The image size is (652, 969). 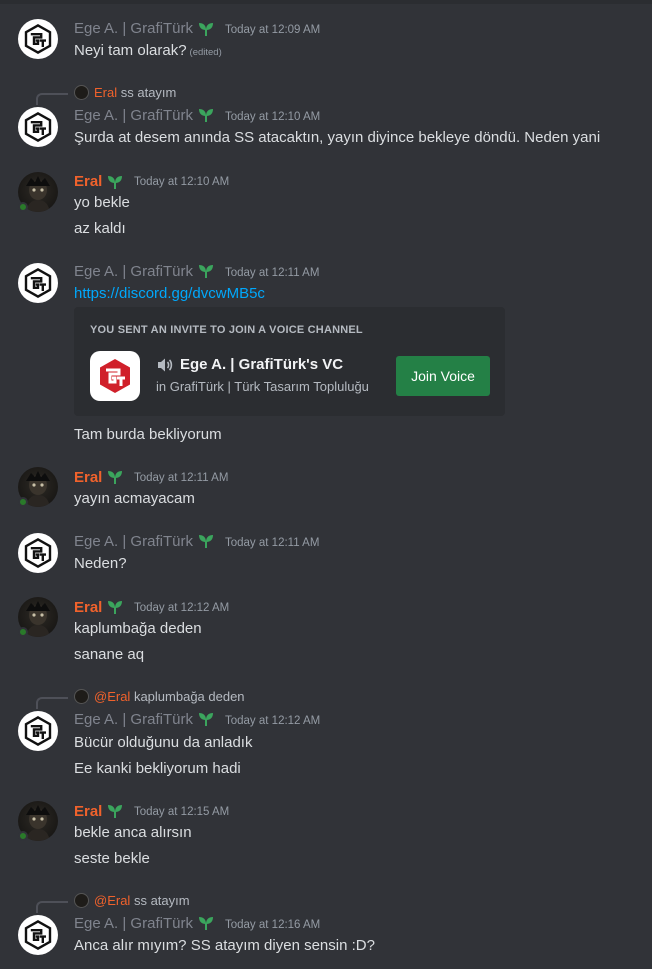 What do you see at coordinates (135, 92) in the screenshot?
I see `reply-preview: Eral ss atayım` at bounding box center [135, 92].